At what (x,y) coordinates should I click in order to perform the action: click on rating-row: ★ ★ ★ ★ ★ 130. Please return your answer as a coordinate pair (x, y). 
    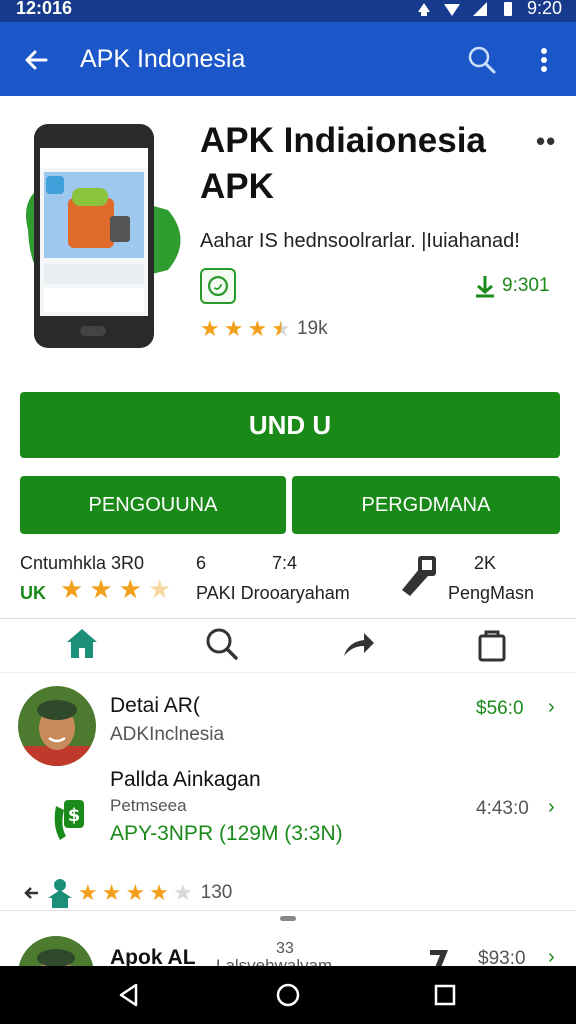
    Looking at the image, I should click on (127, 893).